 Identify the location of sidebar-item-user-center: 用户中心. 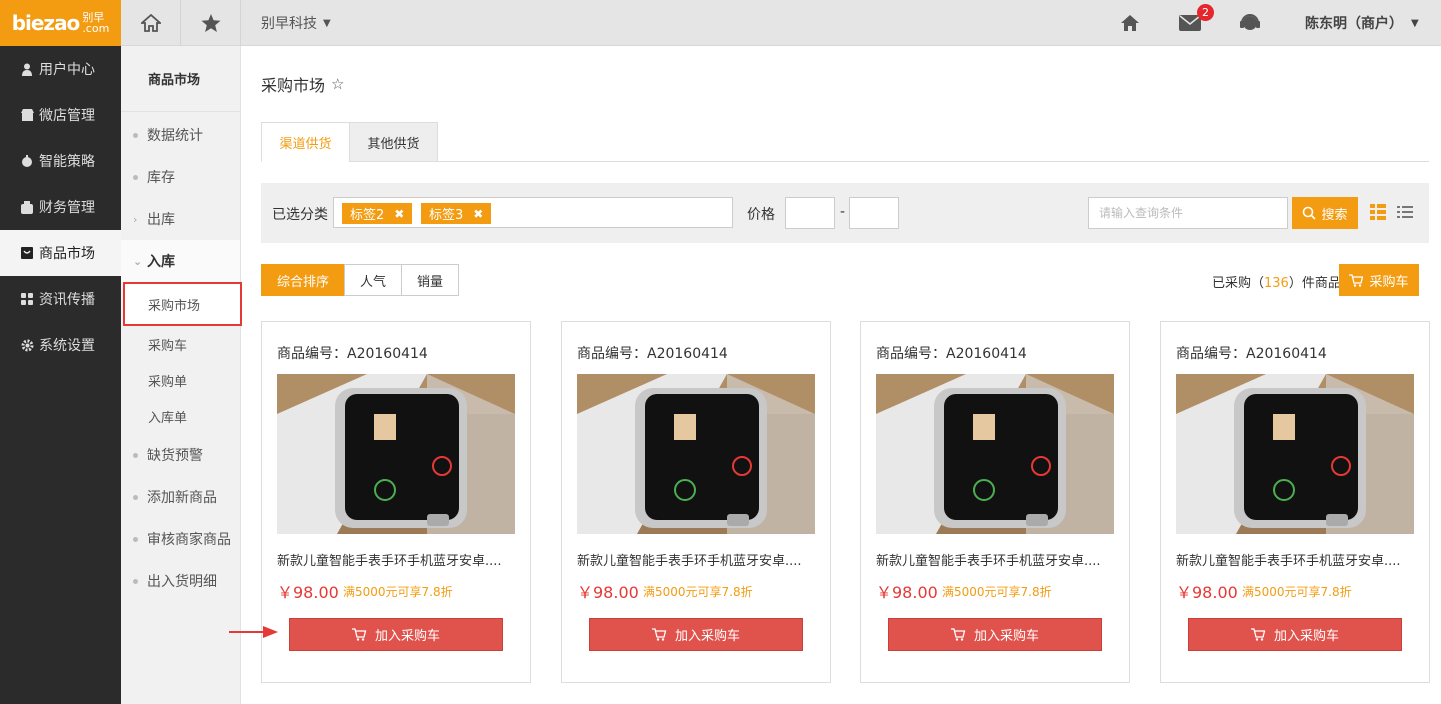
(60, 69).